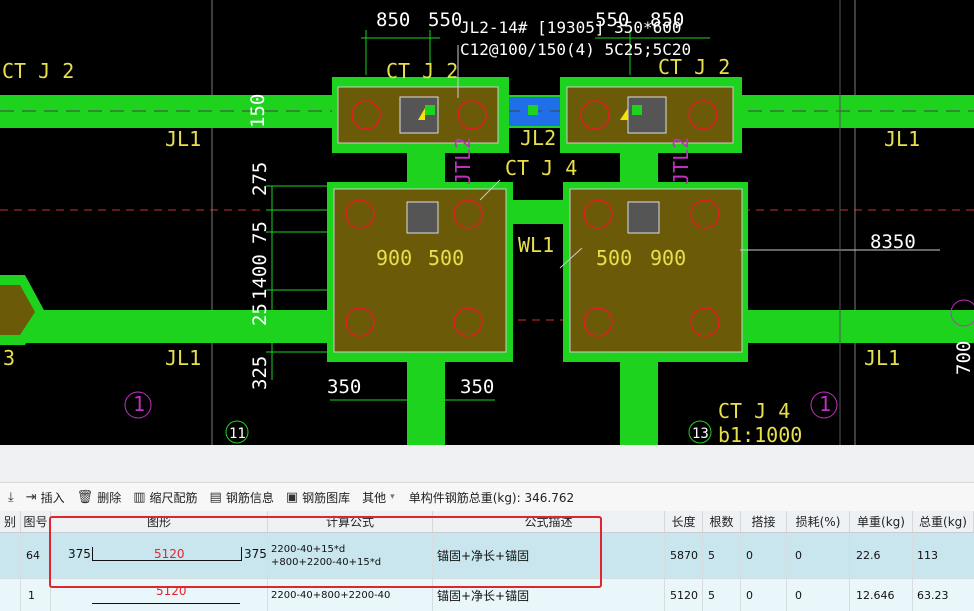  Describe the element at coordinates (393, 20) in the screenshot. I see `top-dim-1: 850` at that location.